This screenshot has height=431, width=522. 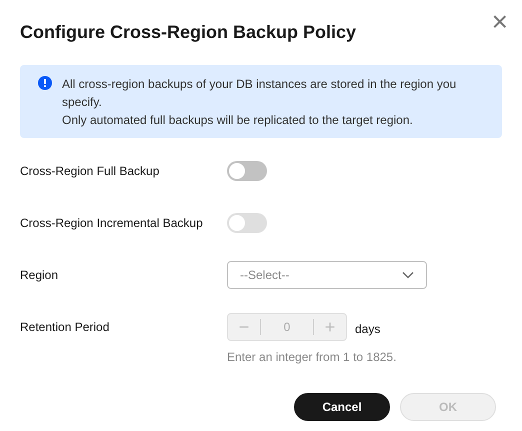 I want to click on chevron-down-icon, so click(x=408, y=275).